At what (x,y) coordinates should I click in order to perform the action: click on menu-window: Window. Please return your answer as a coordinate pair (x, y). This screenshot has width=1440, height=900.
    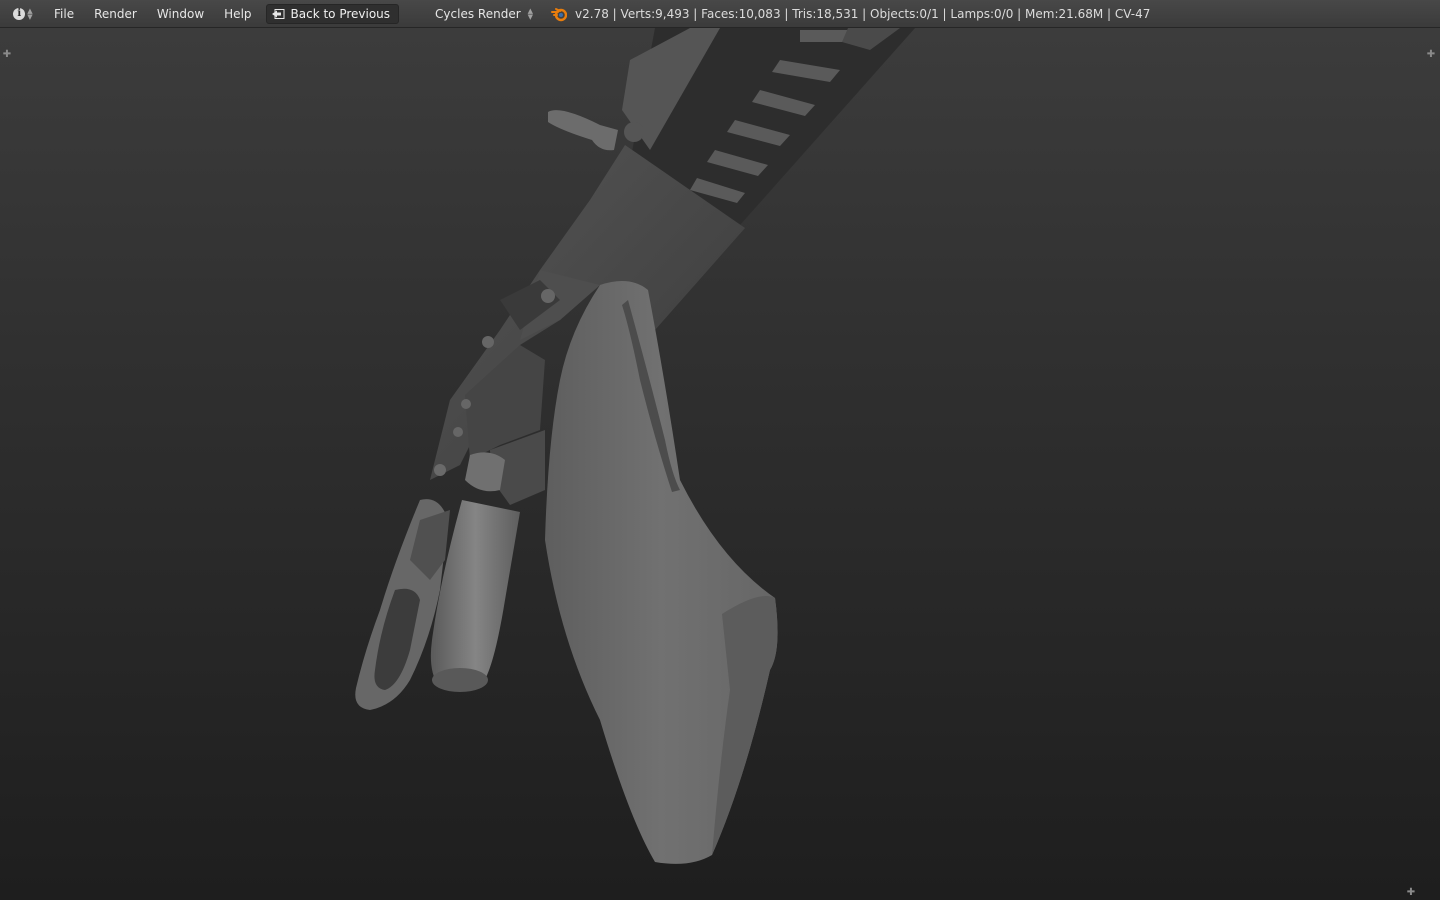
    Looking at the image, I should click on (180, 14).